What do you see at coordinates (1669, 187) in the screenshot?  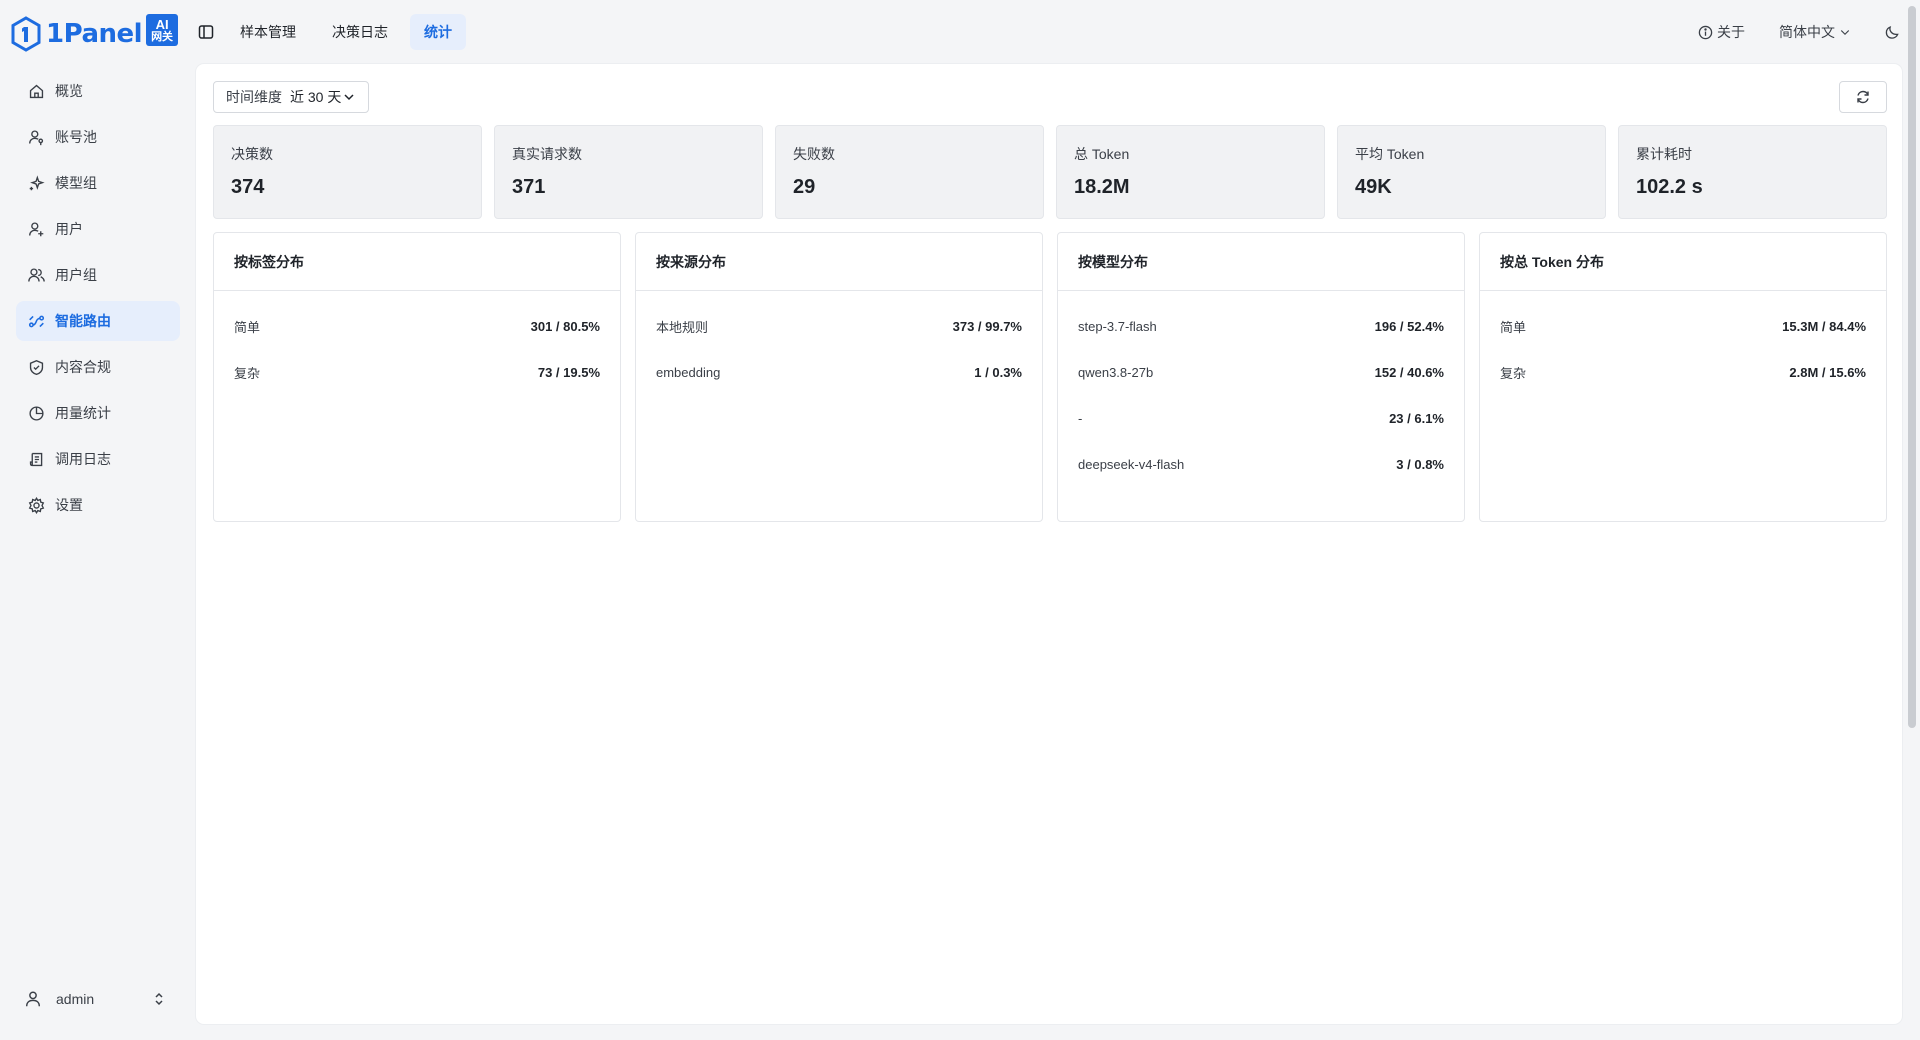 I see `stat-value: 102.2 s` at bounding box center [1669, 187].